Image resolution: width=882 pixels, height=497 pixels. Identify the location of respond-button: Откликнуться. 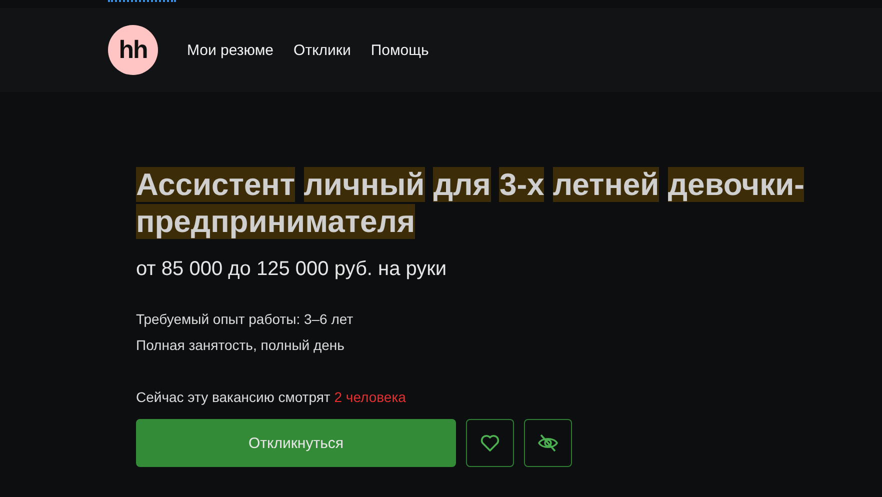
(296, 443).